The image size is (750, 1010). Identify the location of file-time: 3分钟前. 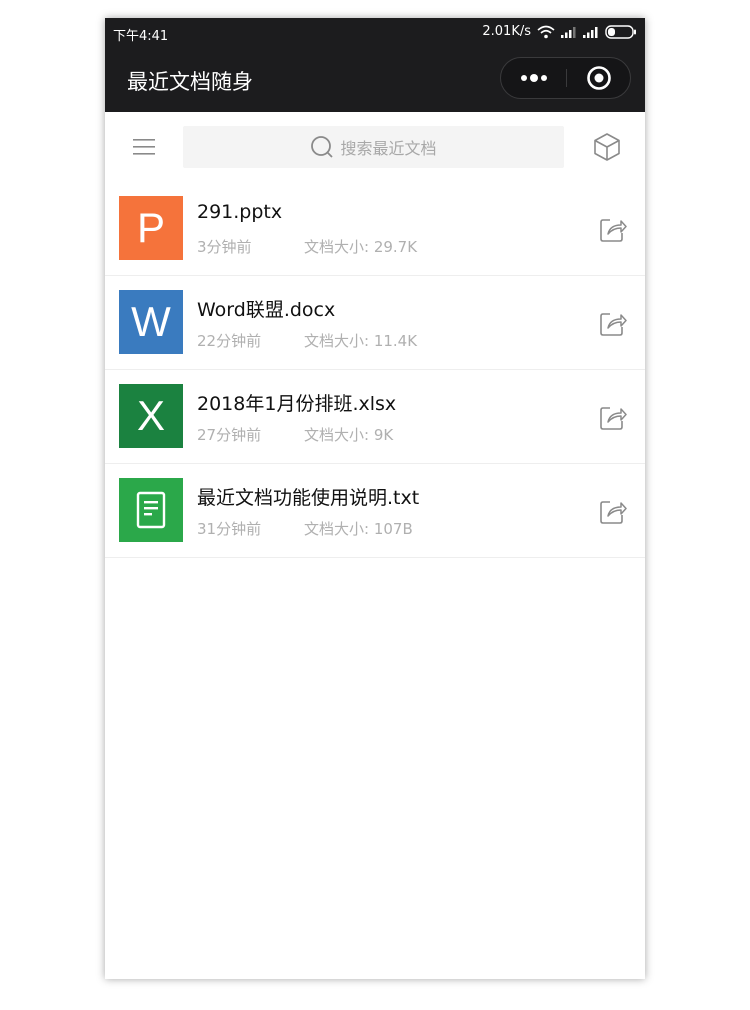
(224, 247).